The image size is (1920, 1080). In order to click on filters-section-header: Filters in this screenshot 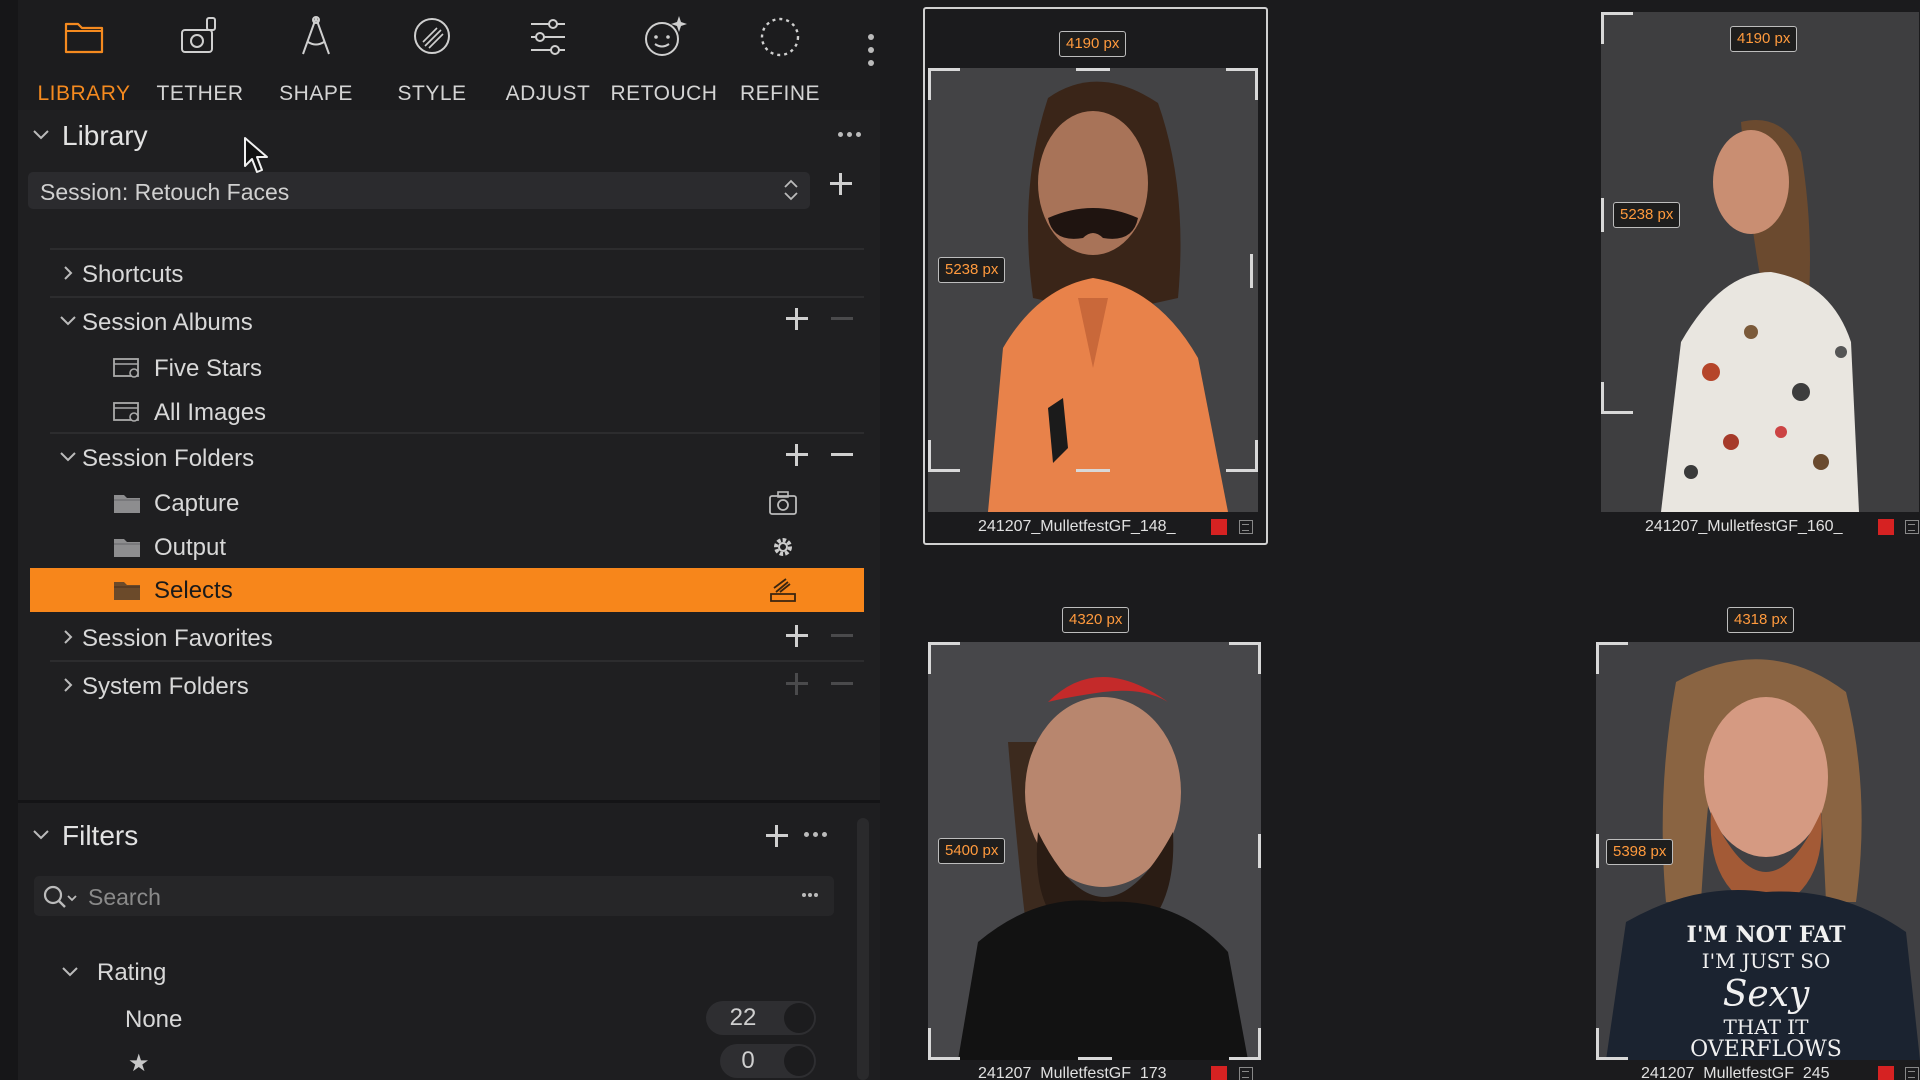, I will do `click(449, 836)`.